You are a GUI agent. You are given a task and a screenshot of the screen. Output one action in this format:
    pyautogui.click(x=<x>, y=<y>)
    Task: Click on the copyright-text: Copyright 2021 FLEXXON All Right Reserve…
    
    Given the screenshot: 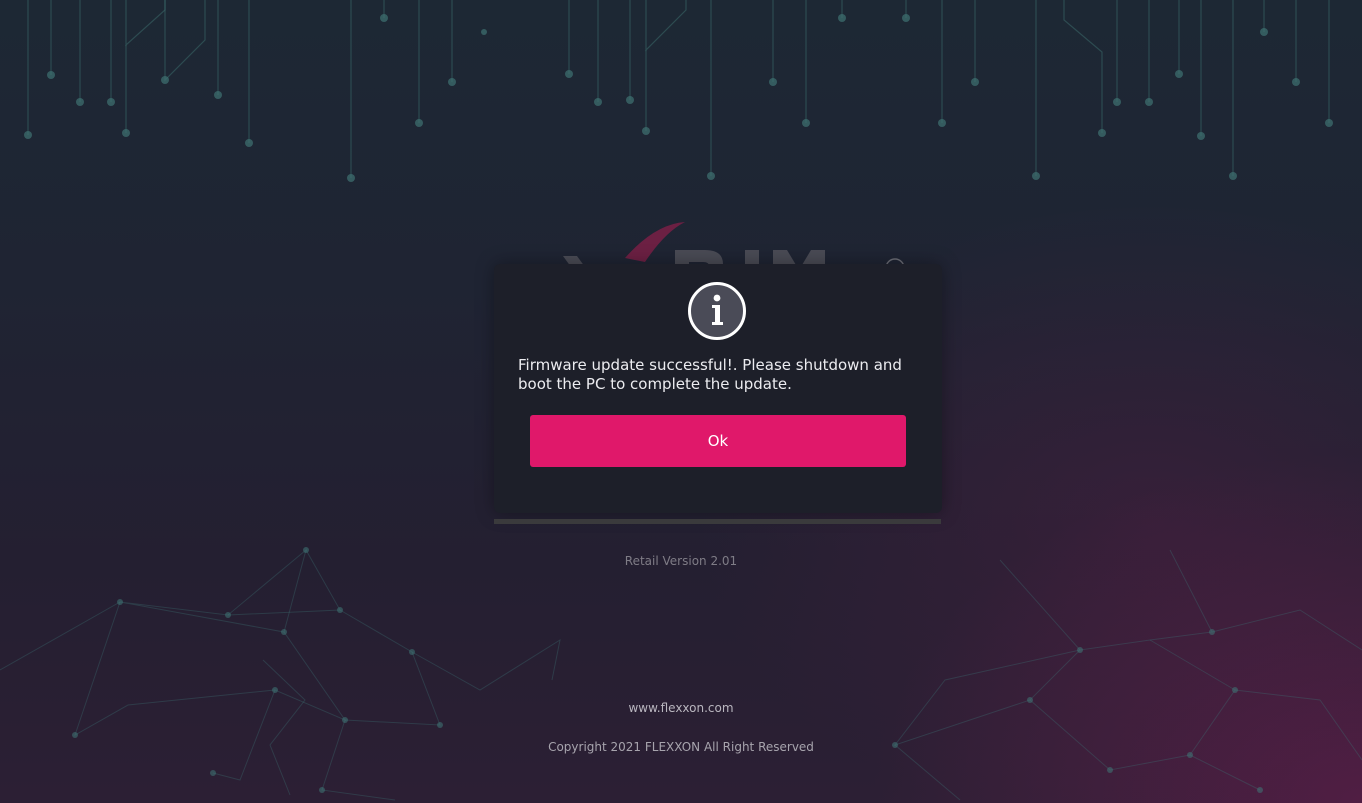 What is the action you would take?
    pyautogui.click(x=681, y=747)
    